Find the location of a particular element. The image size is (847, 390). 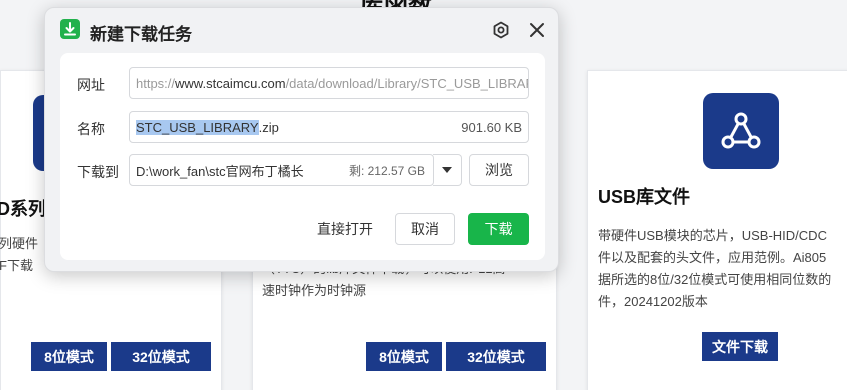

url-host: www.stcaimcu.com is located at coordinates (230, 83).